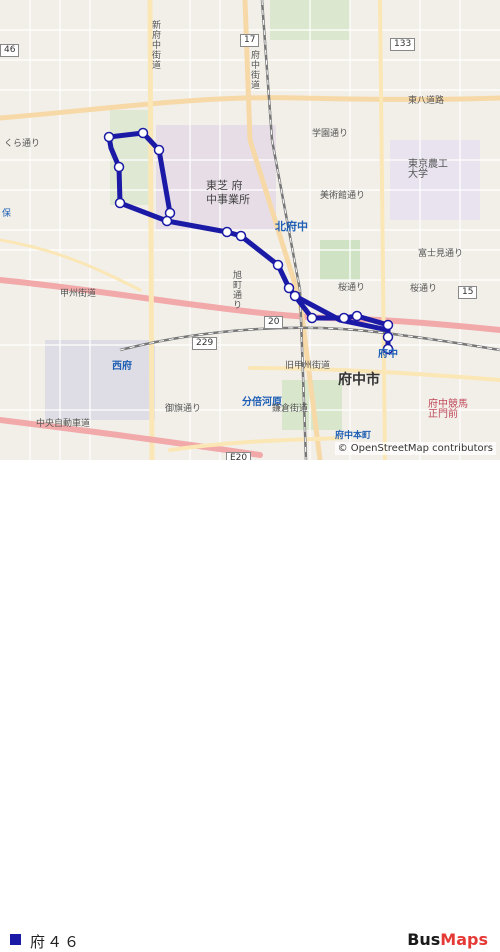 This screenshot has width=500, height=952. I want to click on label-asahi-dori: 旭町通り, so click(236, 290).